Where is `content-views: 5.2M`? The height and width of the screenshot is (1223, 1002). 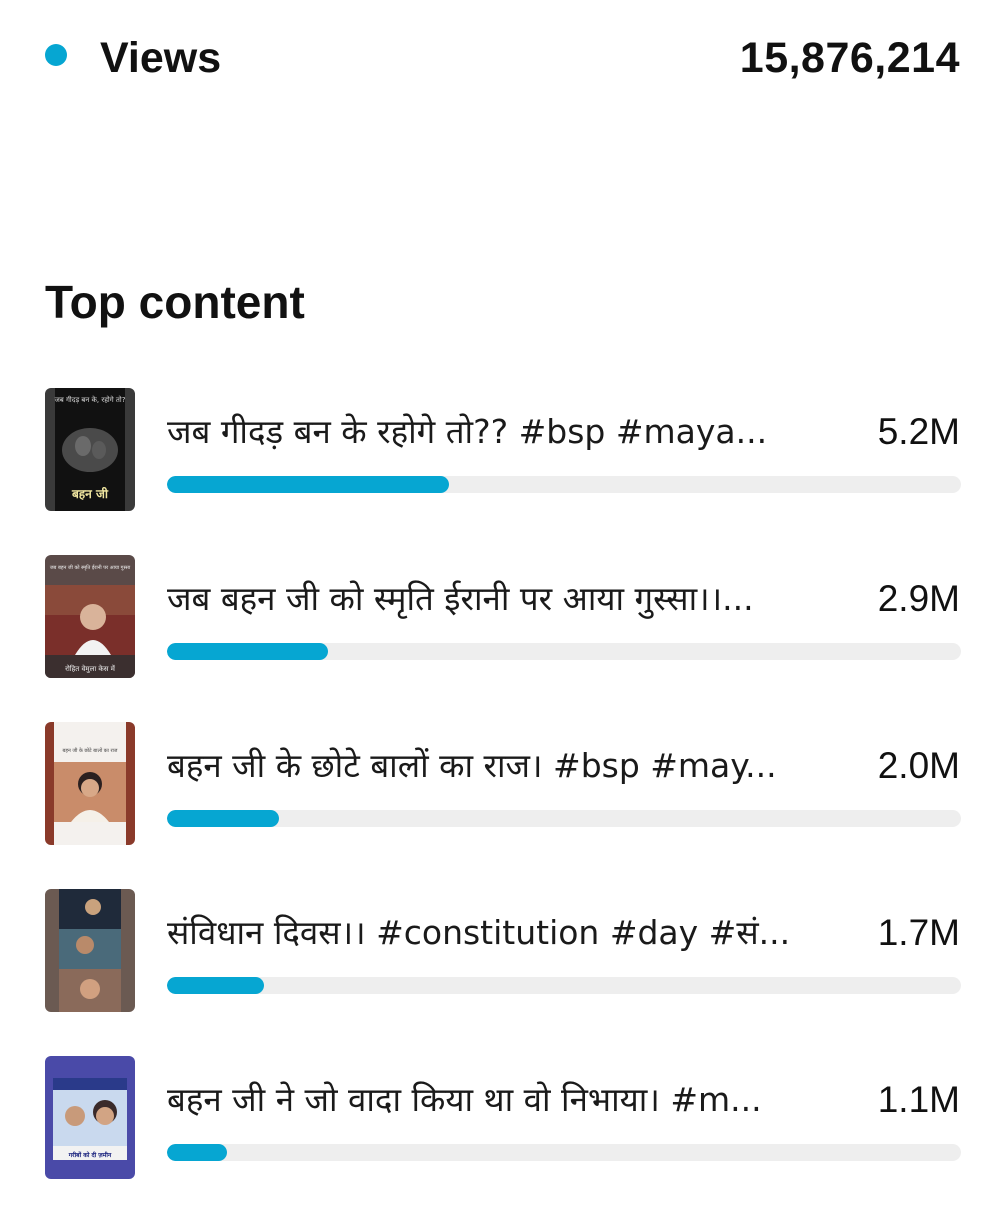 content-views: 5.2M is located at coordinates (918, 431).